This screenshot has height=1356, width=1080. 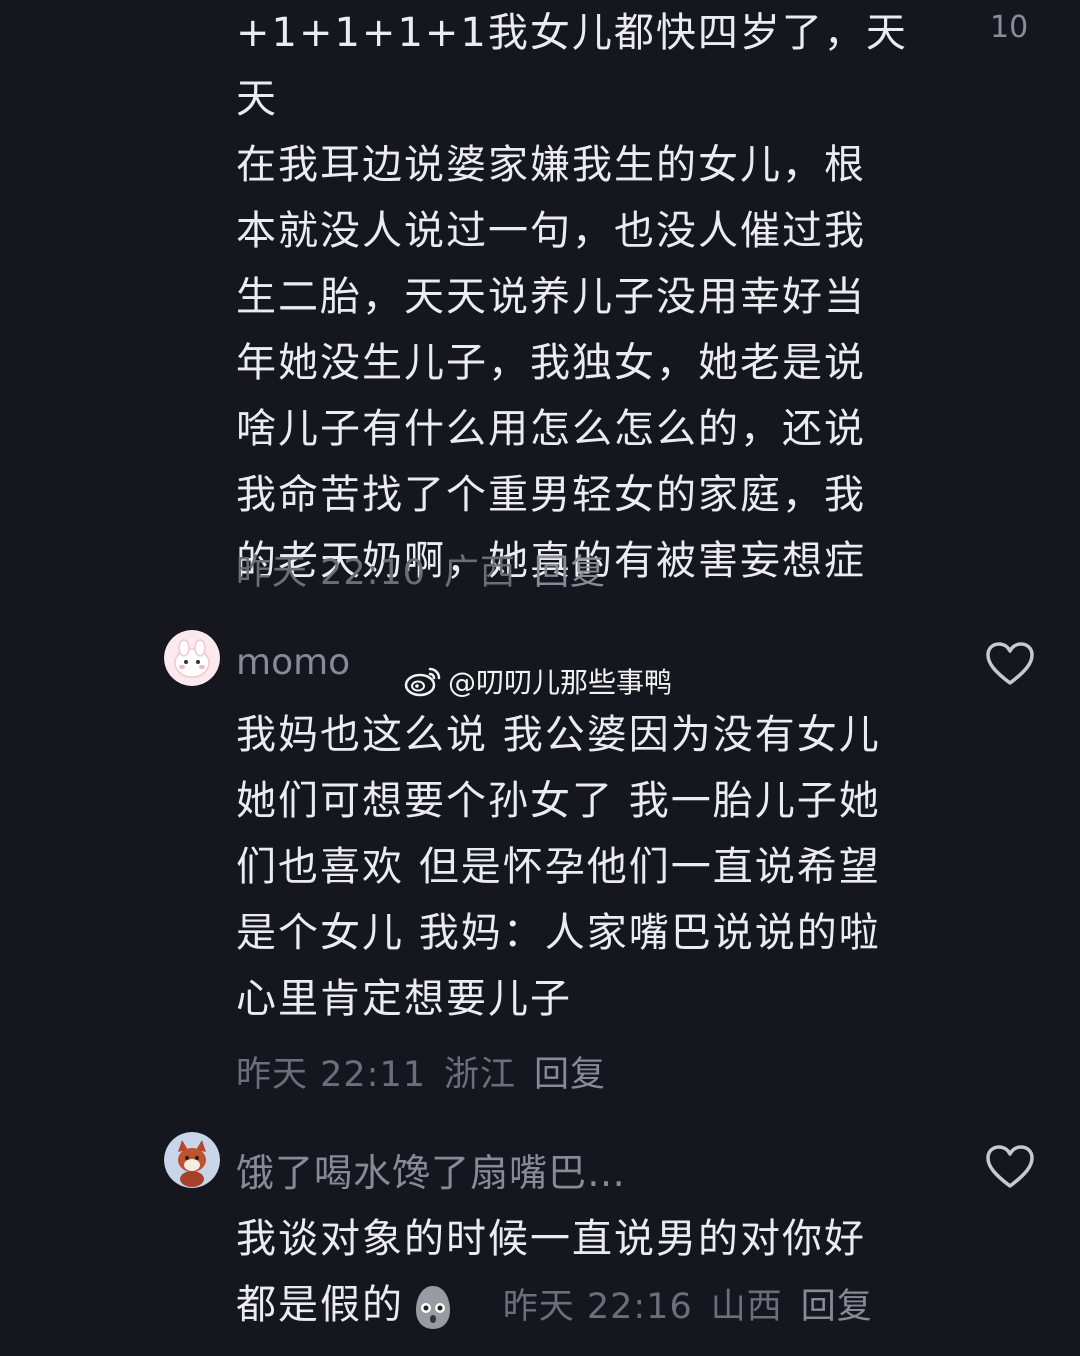 I want to click on watermark: @叨叨儿那些事鸭, so click(x=538, y=681).